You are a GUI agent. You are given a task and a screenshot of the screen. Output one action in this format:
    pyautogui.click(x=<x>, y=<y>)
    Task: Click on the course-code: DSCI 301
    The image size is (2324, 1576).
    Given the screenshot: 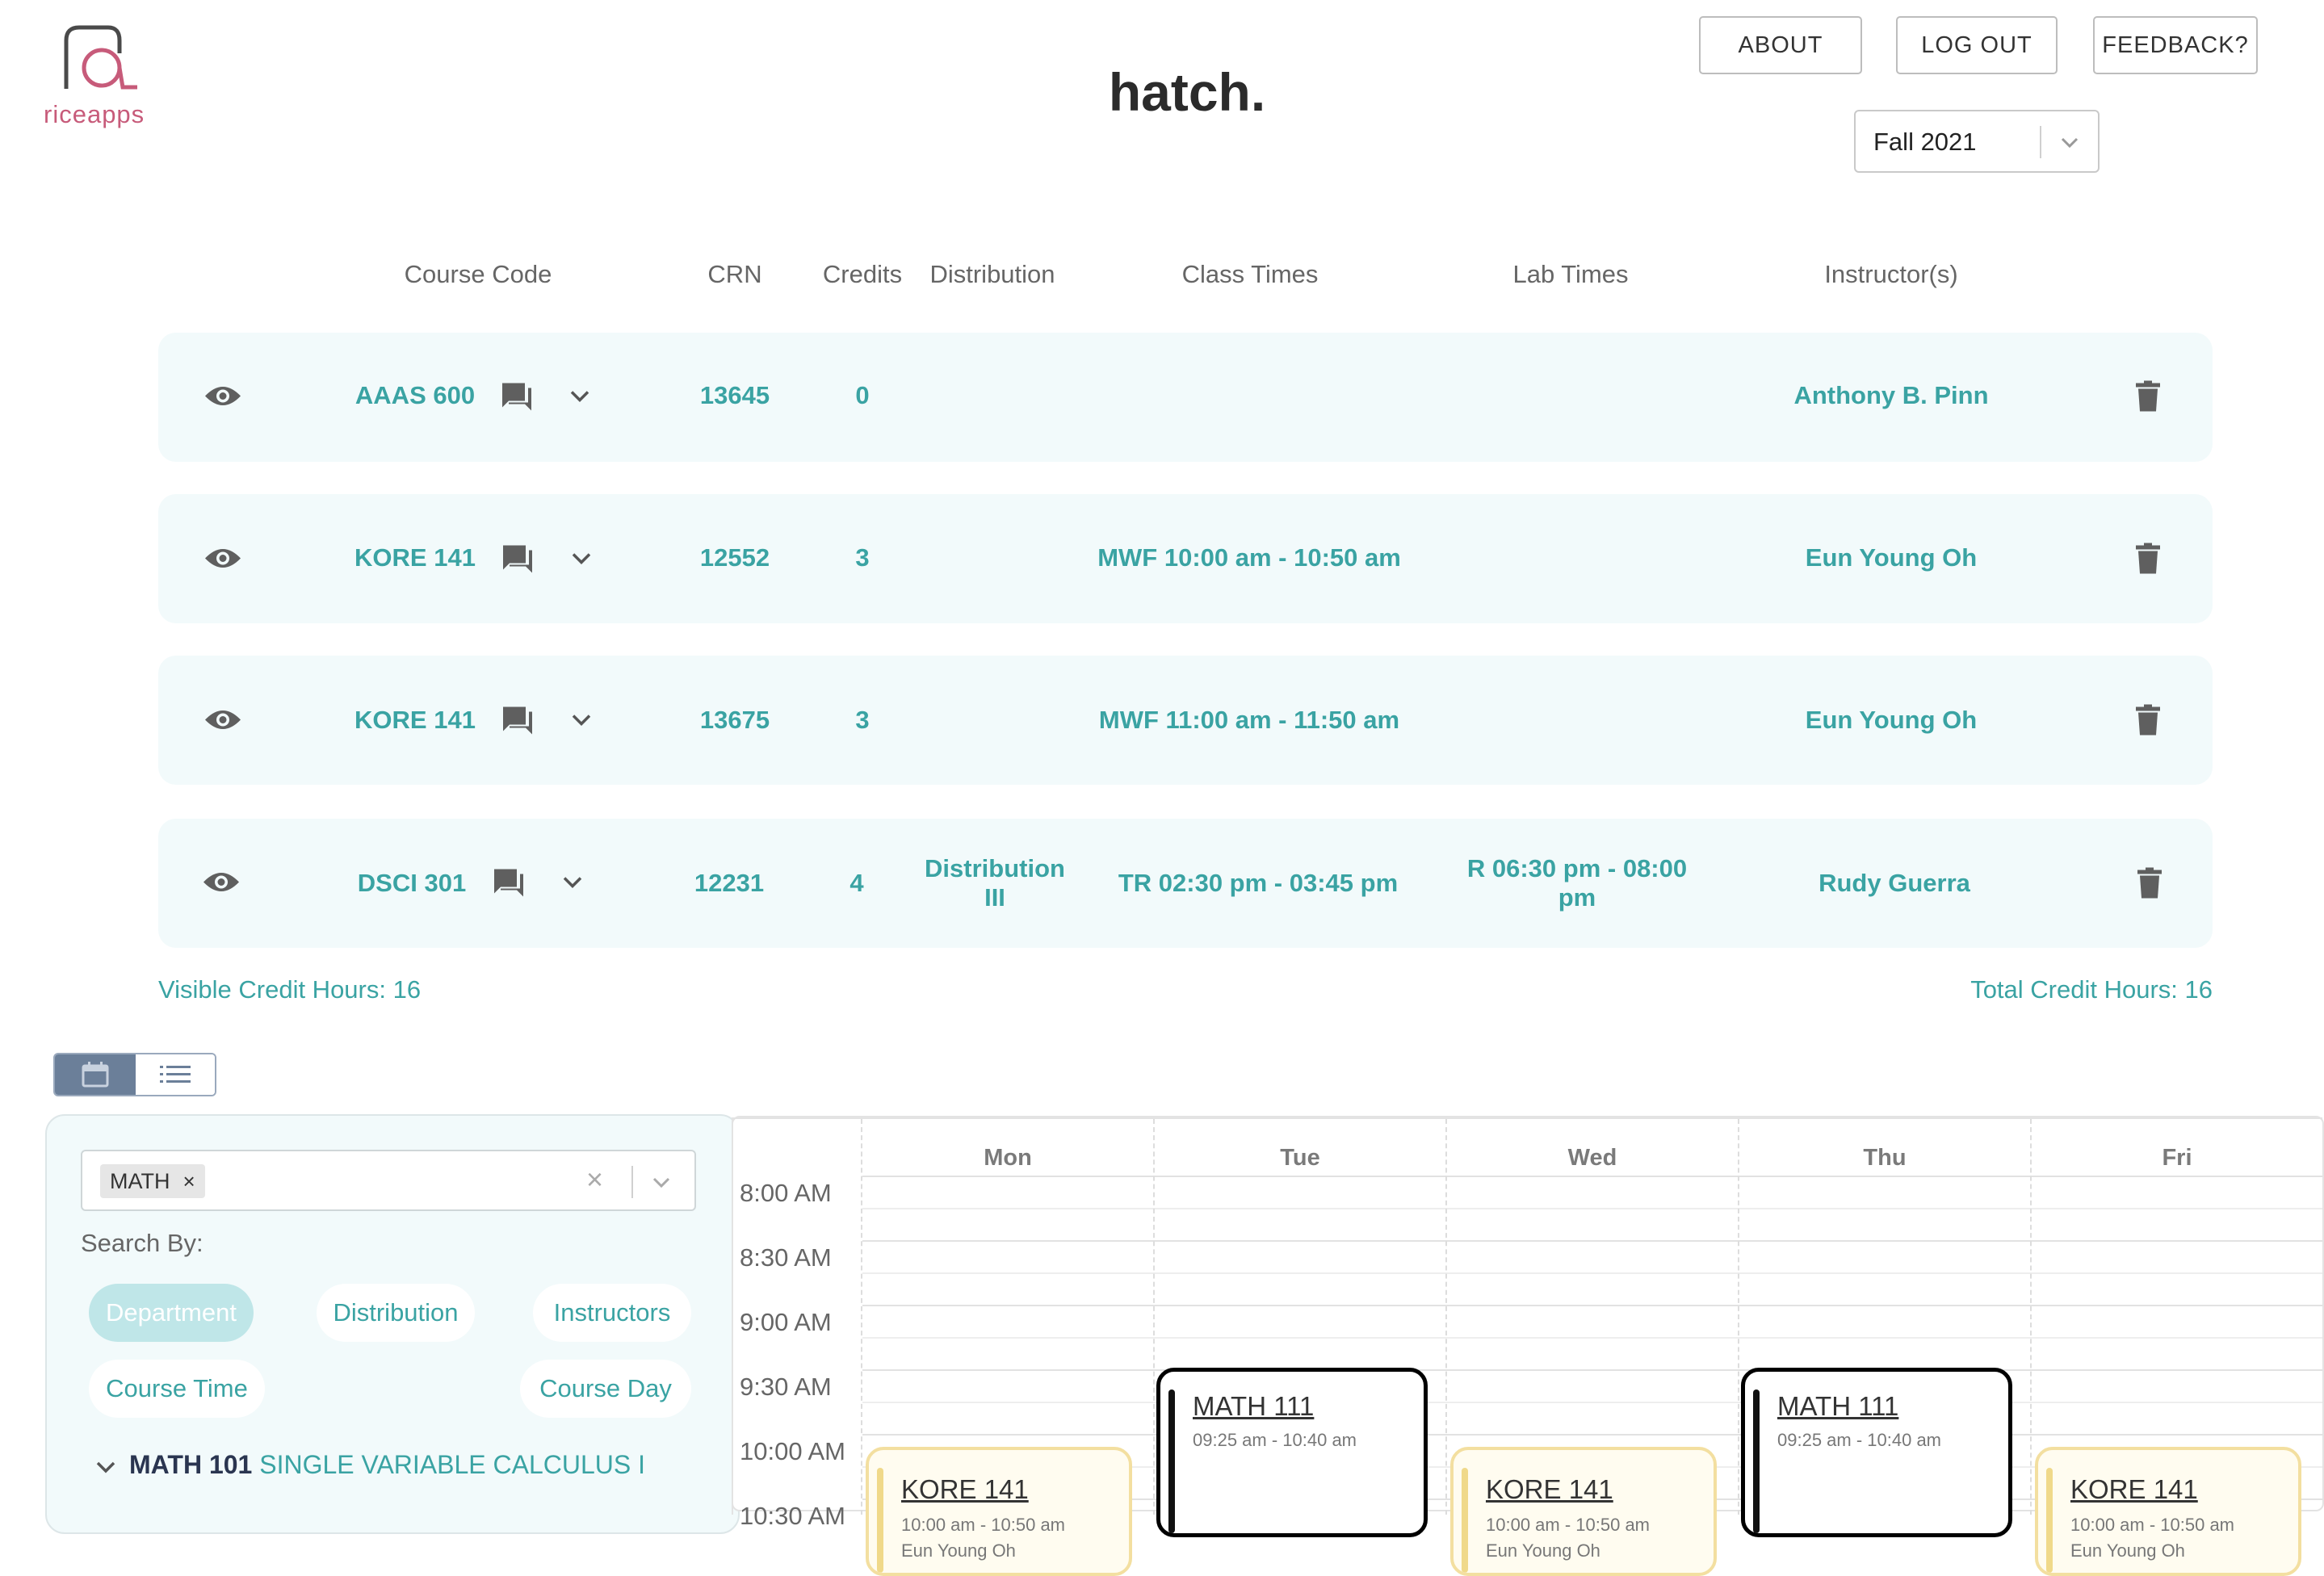 What is the action you would take?
    pyautogui.click(x=412, y=883)
    